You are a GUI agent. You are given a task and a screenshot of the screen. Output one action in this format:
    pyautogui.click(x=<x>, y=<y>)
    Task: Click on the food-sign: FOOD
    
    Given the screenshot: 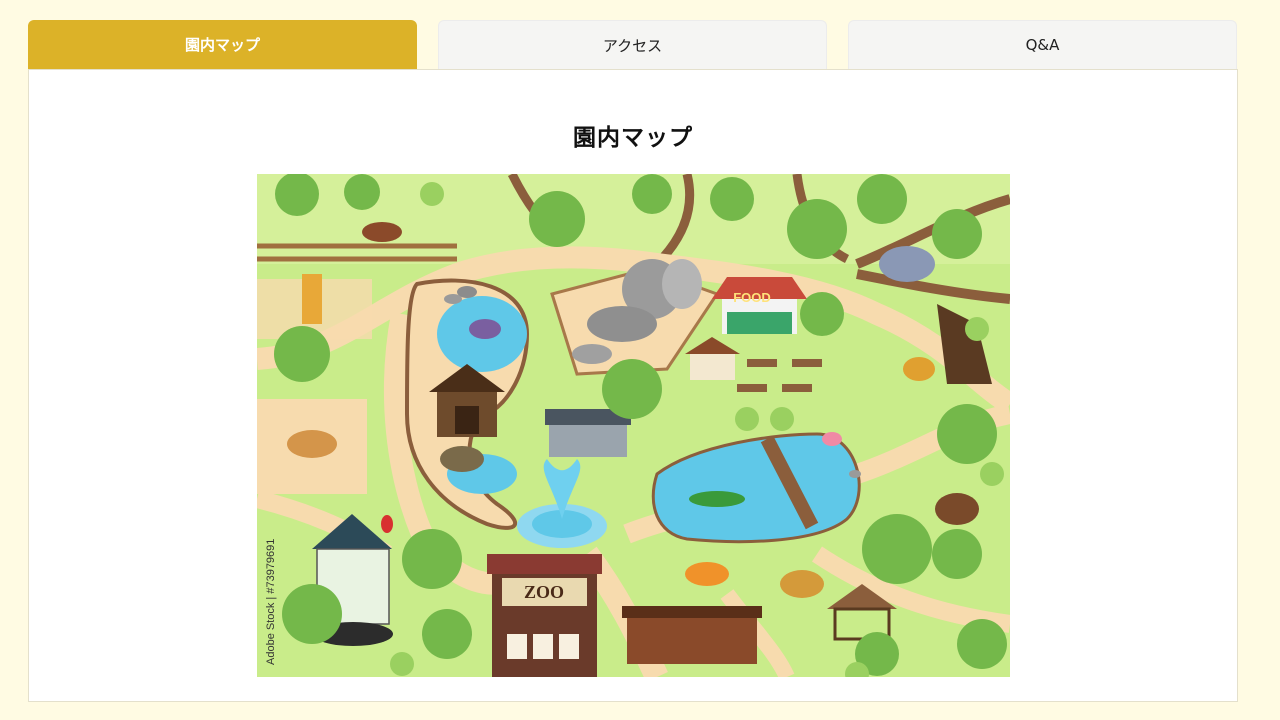 What is the action you would take?
    pyautogui.click(x=752, y=297)
    